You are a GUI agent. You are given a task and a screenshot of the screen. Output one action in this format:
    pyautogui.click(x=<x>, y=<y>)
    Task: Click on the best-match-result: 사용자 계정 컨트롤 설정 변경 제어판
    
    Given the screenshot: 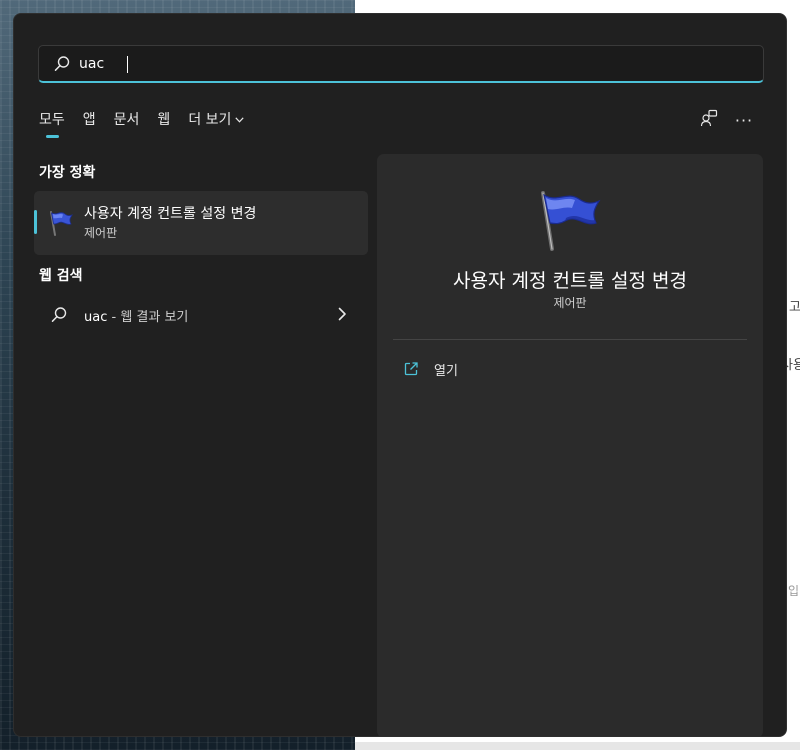 What is the action you would take?
    pyautogui.click(x=201, y=223)
    